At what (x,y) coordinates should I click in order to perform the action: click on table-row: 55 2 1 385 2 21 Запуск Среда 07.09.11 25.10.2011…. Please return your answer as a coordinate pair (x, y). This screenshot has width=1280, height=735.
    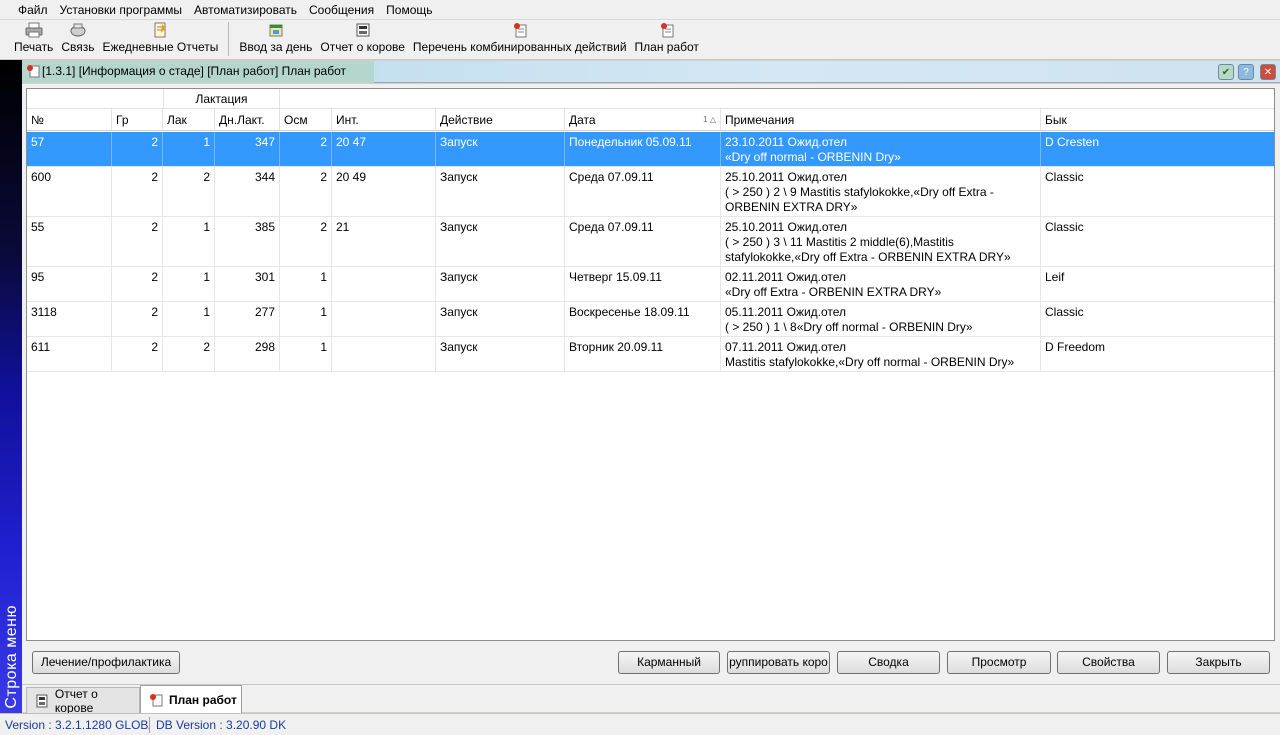
    Looking at the image, I should click on (650, 242).